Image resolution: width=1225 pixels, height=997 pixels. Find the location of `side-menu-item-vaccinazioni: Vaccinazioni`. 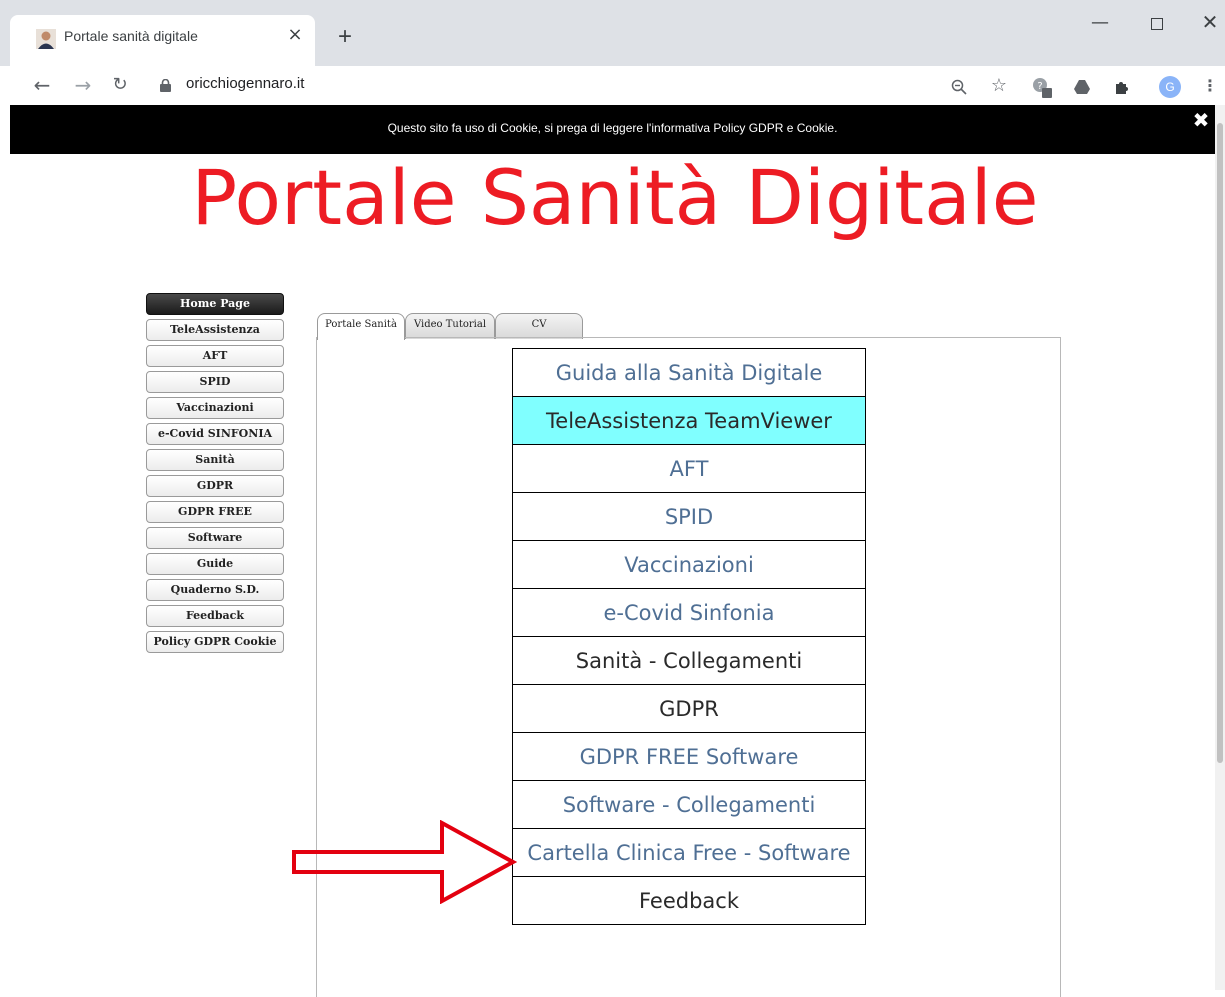

side-menu-item-vaccinazioni: Vaccinazioni is located at coordinates (215, 408).